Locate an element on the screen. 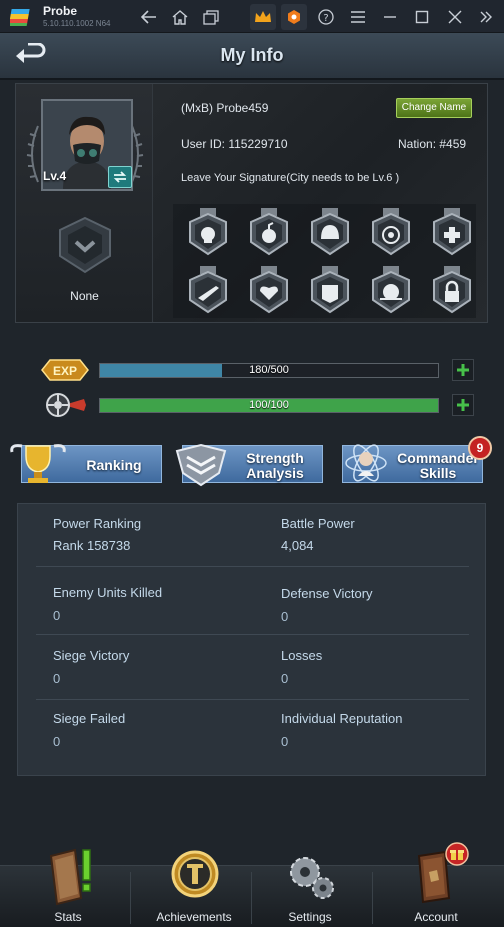 This screenshot has width=504, height=927. exp-bar: 180/500 is located at coordinates (269, 370).